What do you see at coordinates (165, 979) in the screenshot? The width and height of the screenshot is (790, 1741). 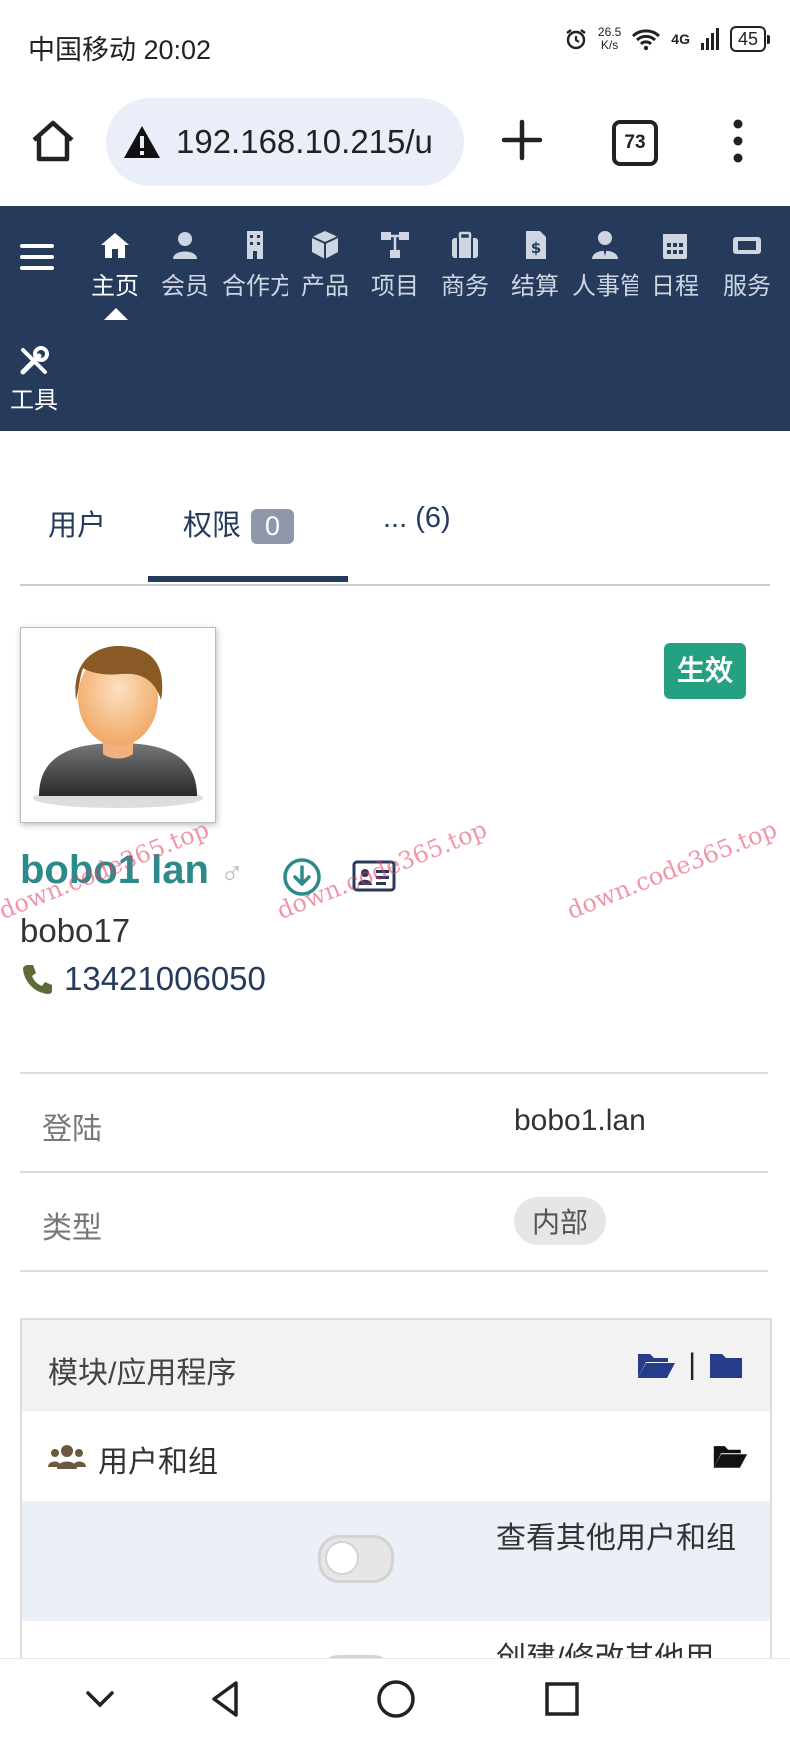 I see `phone-number: 13421006050` at bounding box center [165, 979].